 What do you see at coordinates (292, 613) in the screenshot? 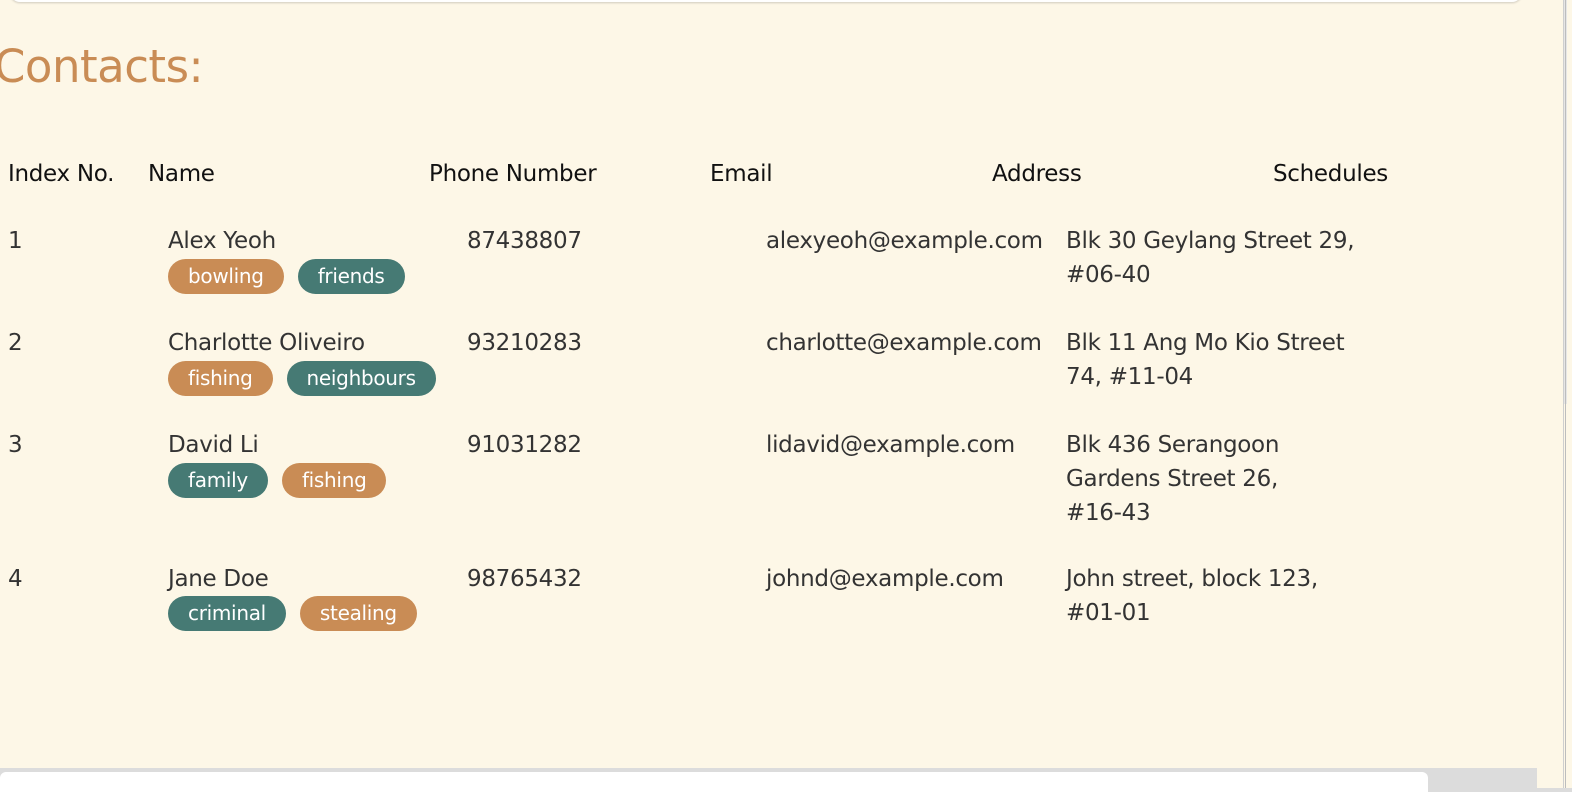
I see `tag-list: criminal stealing` at bounding box center [292, 613].